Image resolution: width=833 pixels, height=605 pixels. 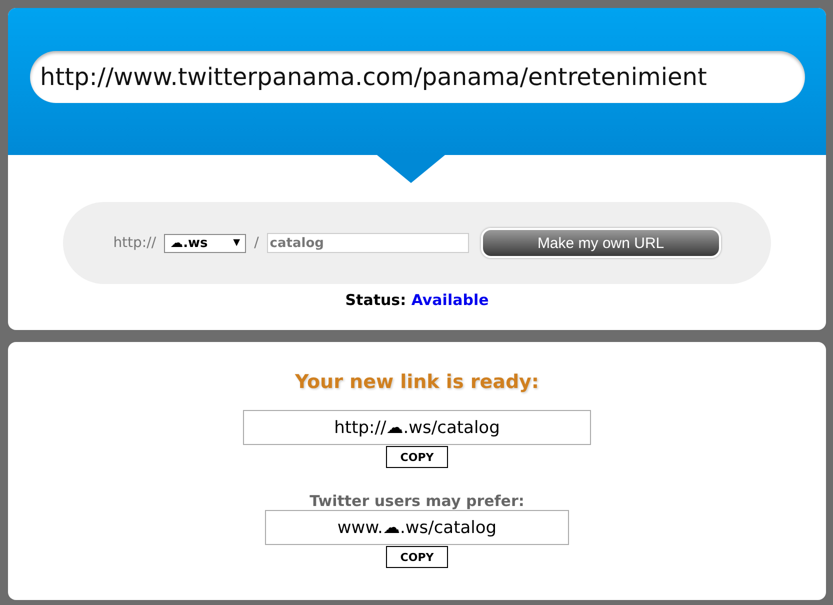 What do you see at coordinates (367, 243) in the screenshot?
I see `slug-field: catalog` at bounding box center [367, 243].